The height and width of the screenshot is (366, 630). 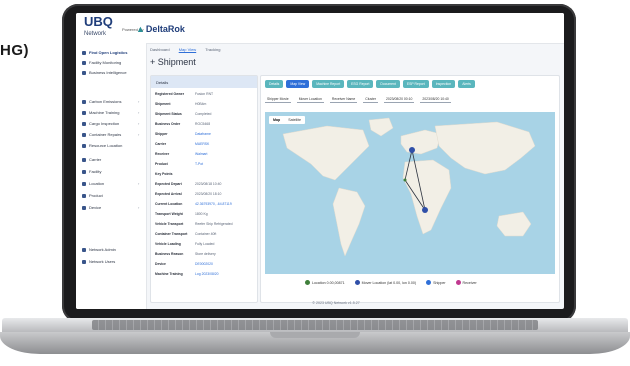 What do you see at coordinates (203, 134) in the screenshot?
I see `shipper-link: Dataframe` at bounding box center [203, 134].